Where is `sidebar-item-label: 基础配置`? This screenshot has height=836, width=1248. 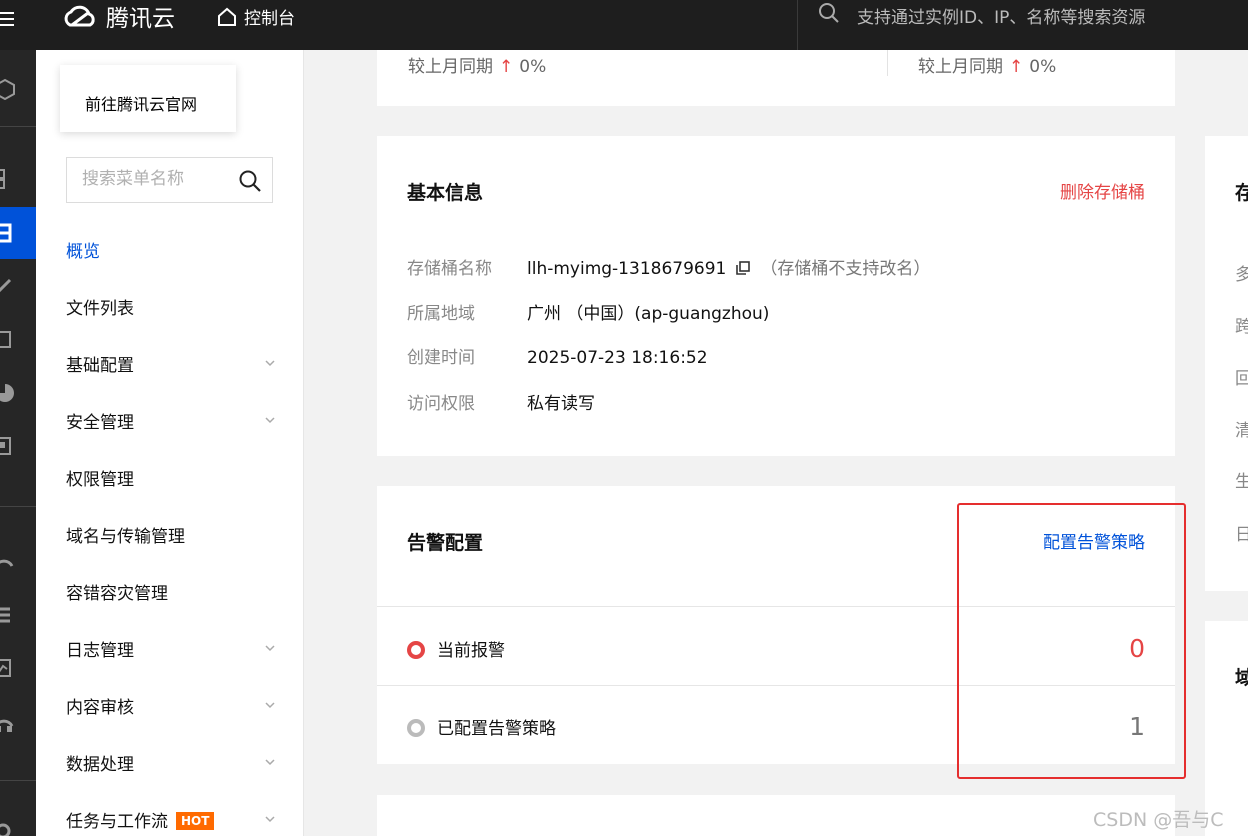
sidebar-item-label: 基础配置 is located at coordinates (100, 366).